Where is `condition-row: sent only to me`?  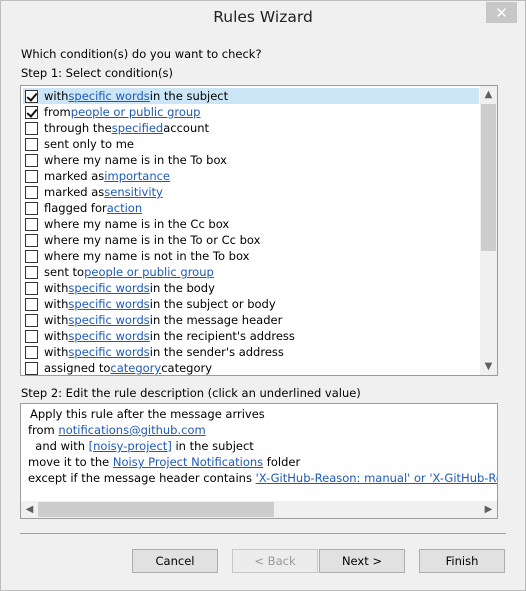
condition-row: sent only to me is located at coordinates (251, 144).